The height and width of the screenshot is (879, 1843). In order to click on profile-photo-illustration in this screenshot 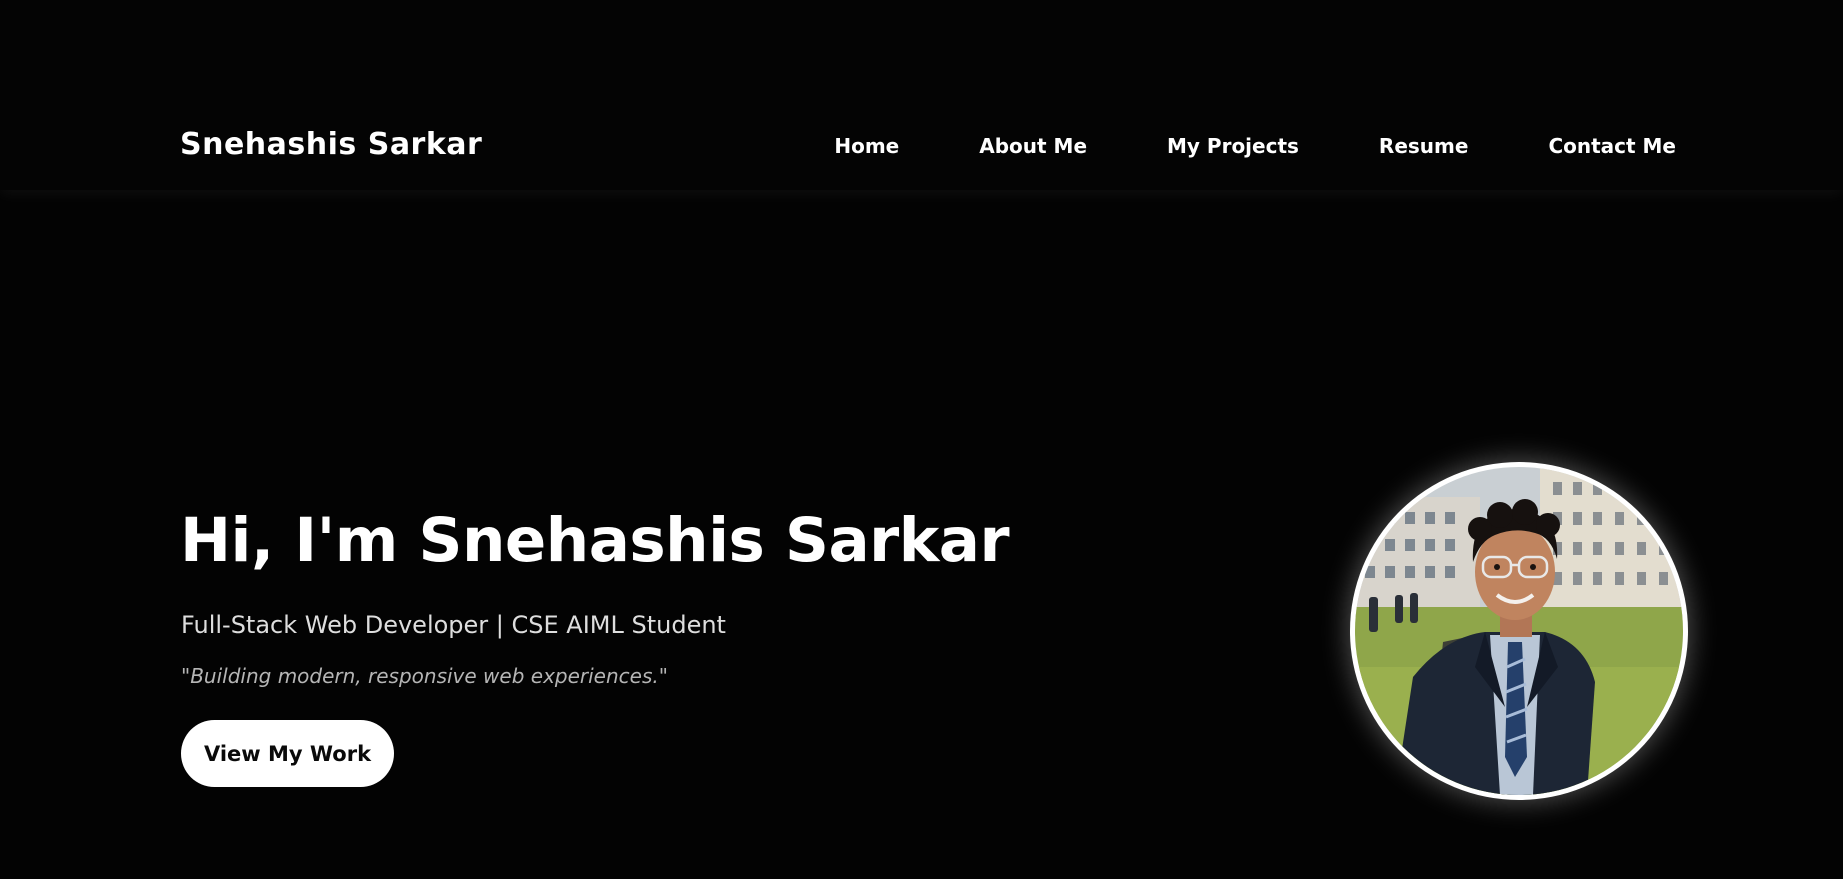, I will do `click(1519, 631)`.